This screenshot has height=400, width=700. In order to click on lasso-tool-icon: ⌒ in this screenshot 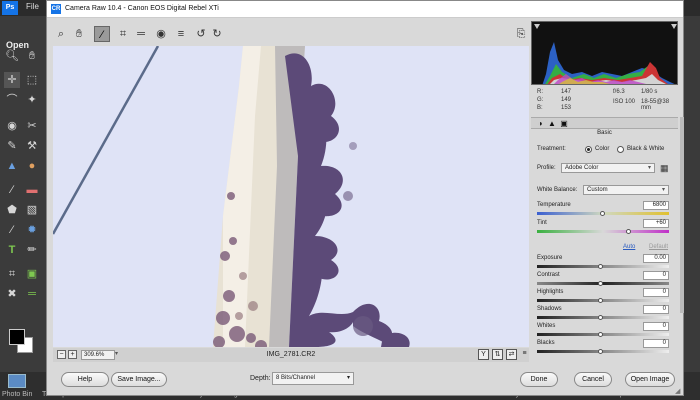, I will do `click(12, 100)`.